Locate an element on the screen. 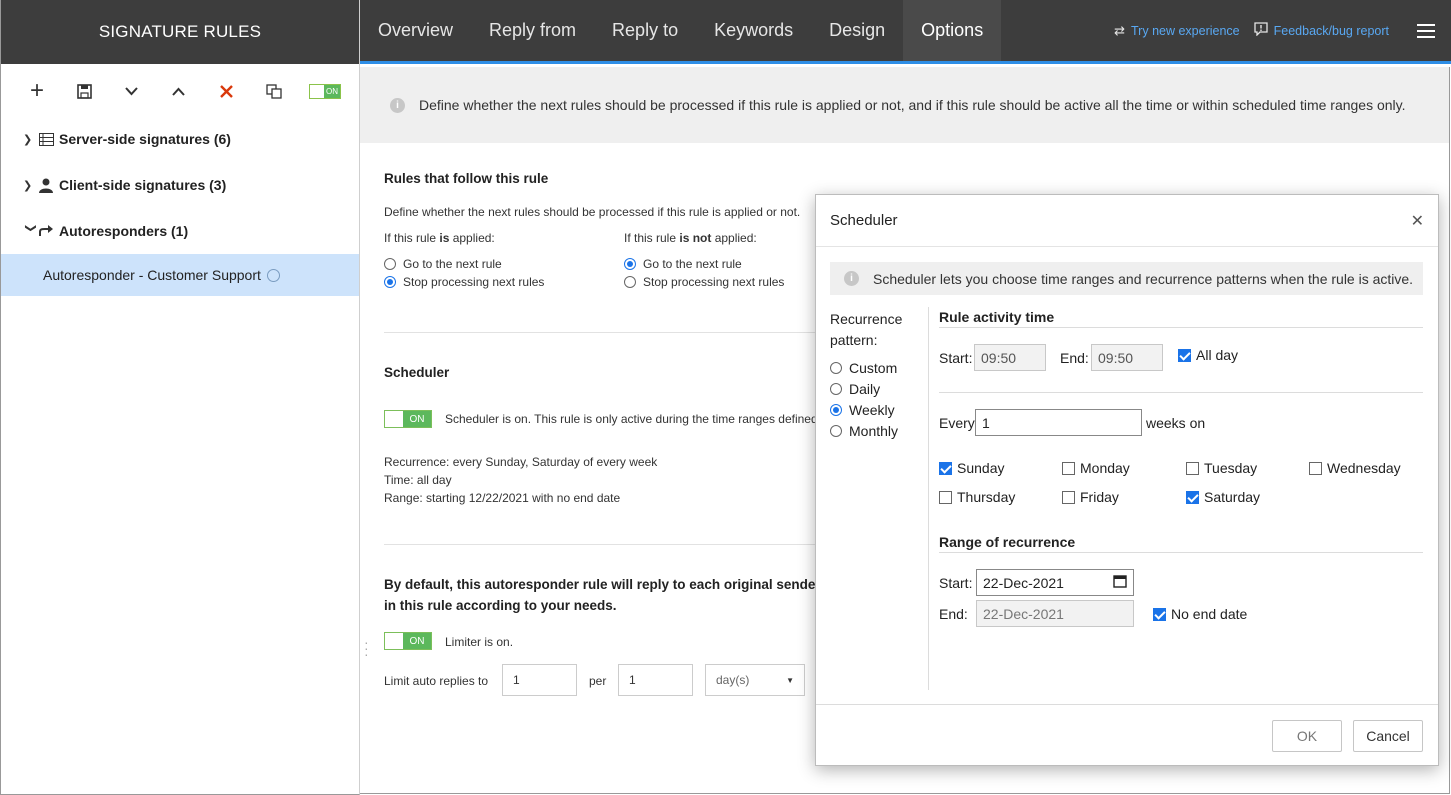 Image resolution: width=1451 pixels, height=795 pixels. period-unit-select: day(s) ▼ is located at coordinates (755, 680).